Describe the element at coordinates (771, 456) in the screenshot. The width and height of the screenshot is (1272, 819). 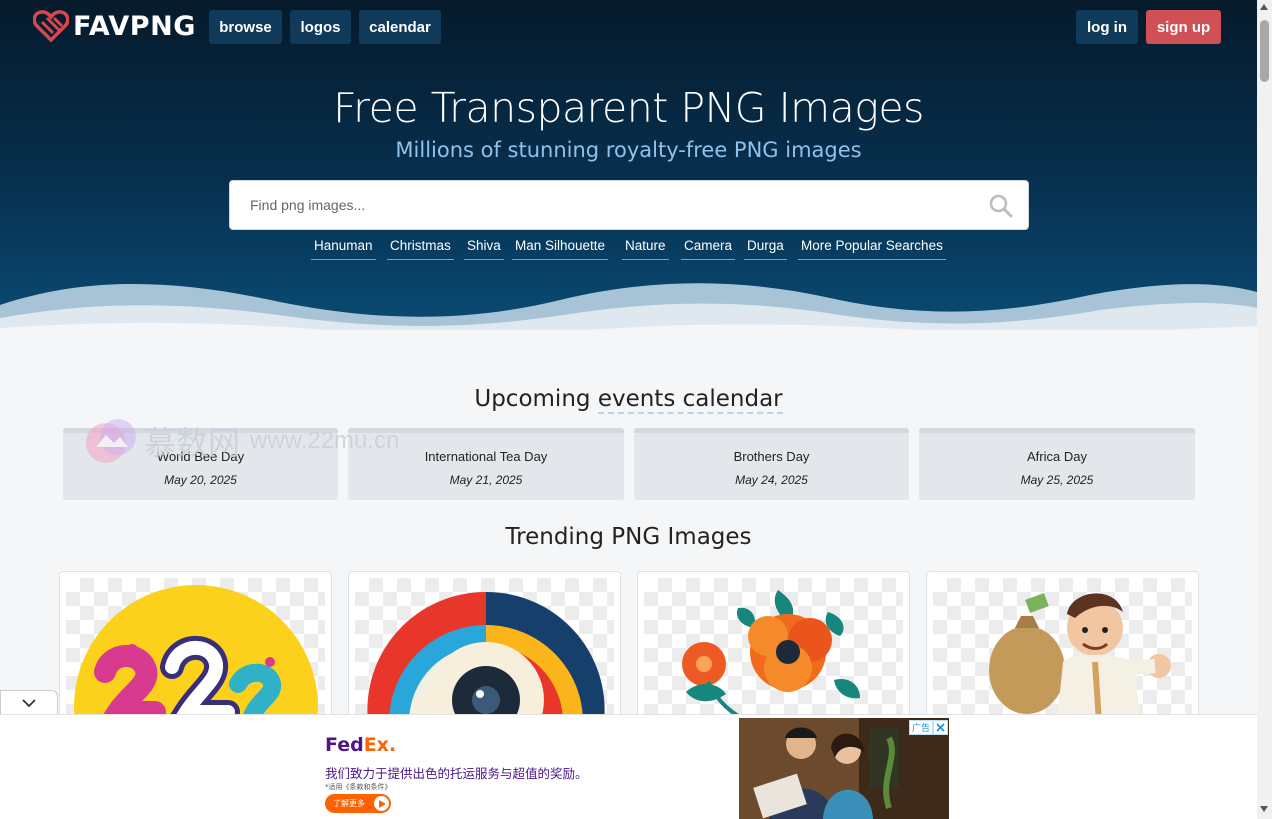
I see `event-name: Brothers Day` at that location.